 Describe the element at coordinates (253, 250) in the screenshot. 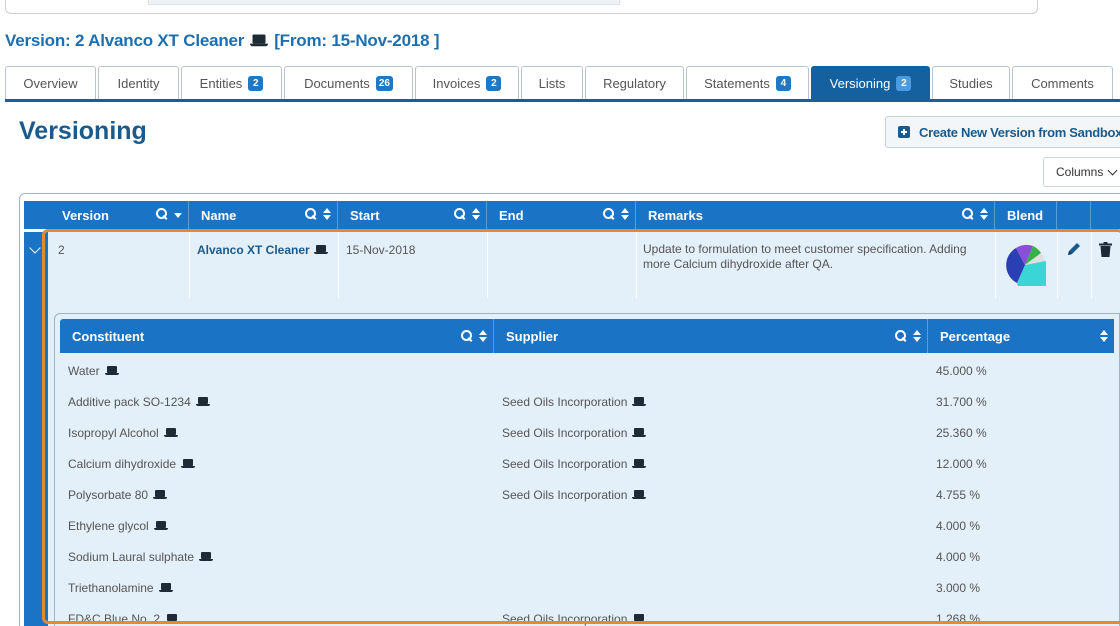

I see `version-name-link: Alvanco XT Cleaner` at that location.